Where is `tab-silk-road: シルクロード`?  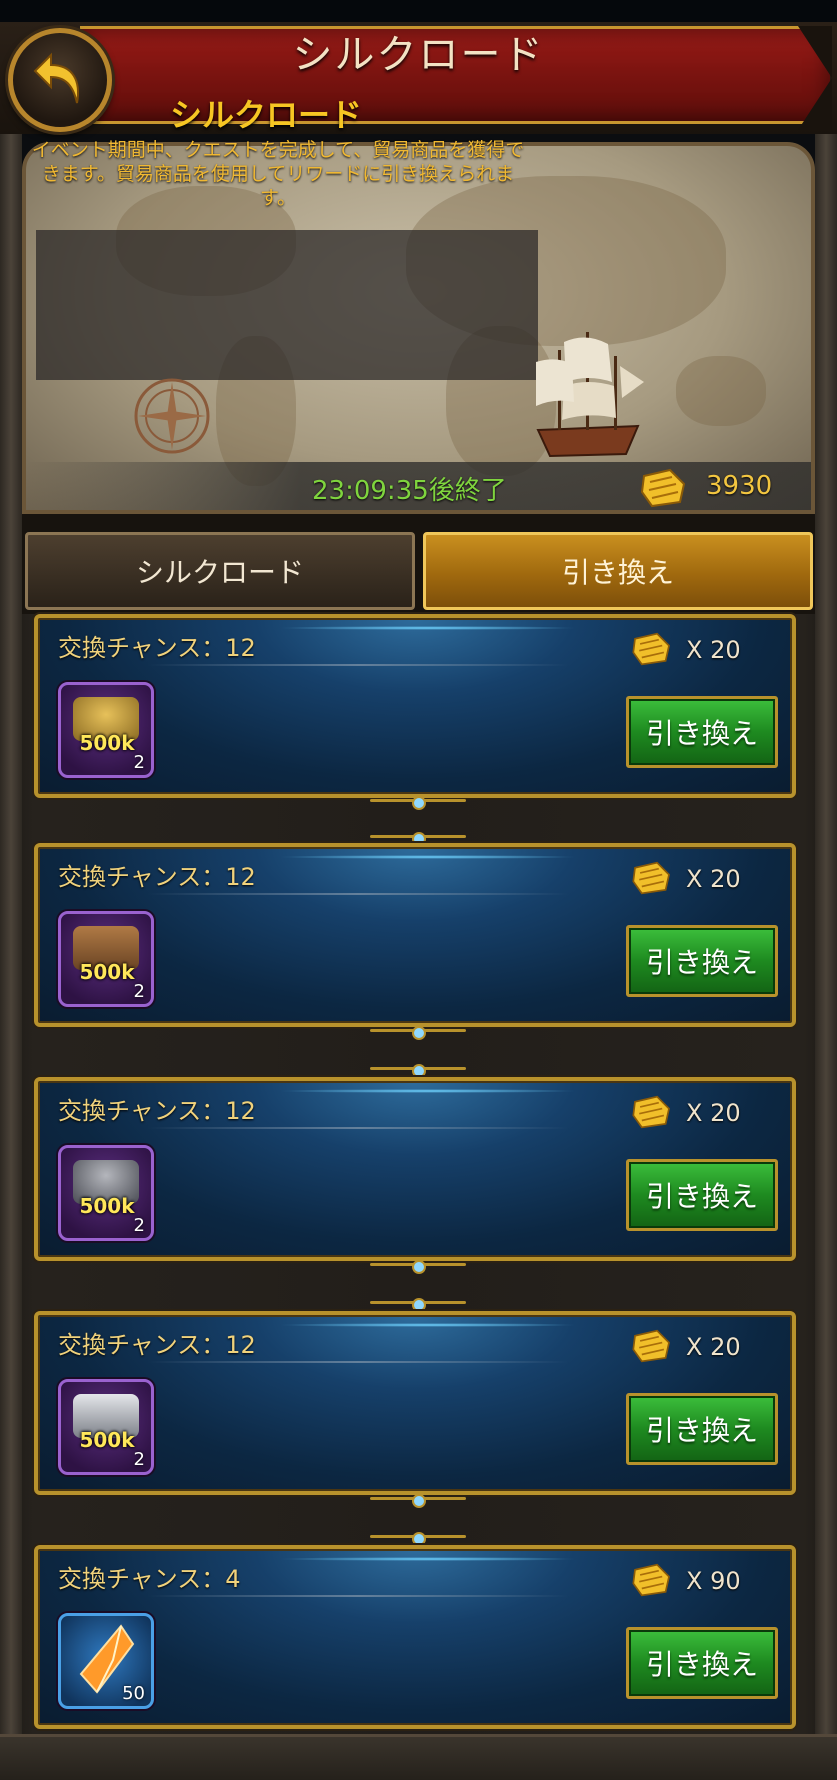
tab-silk-road: シルクロード is located at coordinates (220, 571).